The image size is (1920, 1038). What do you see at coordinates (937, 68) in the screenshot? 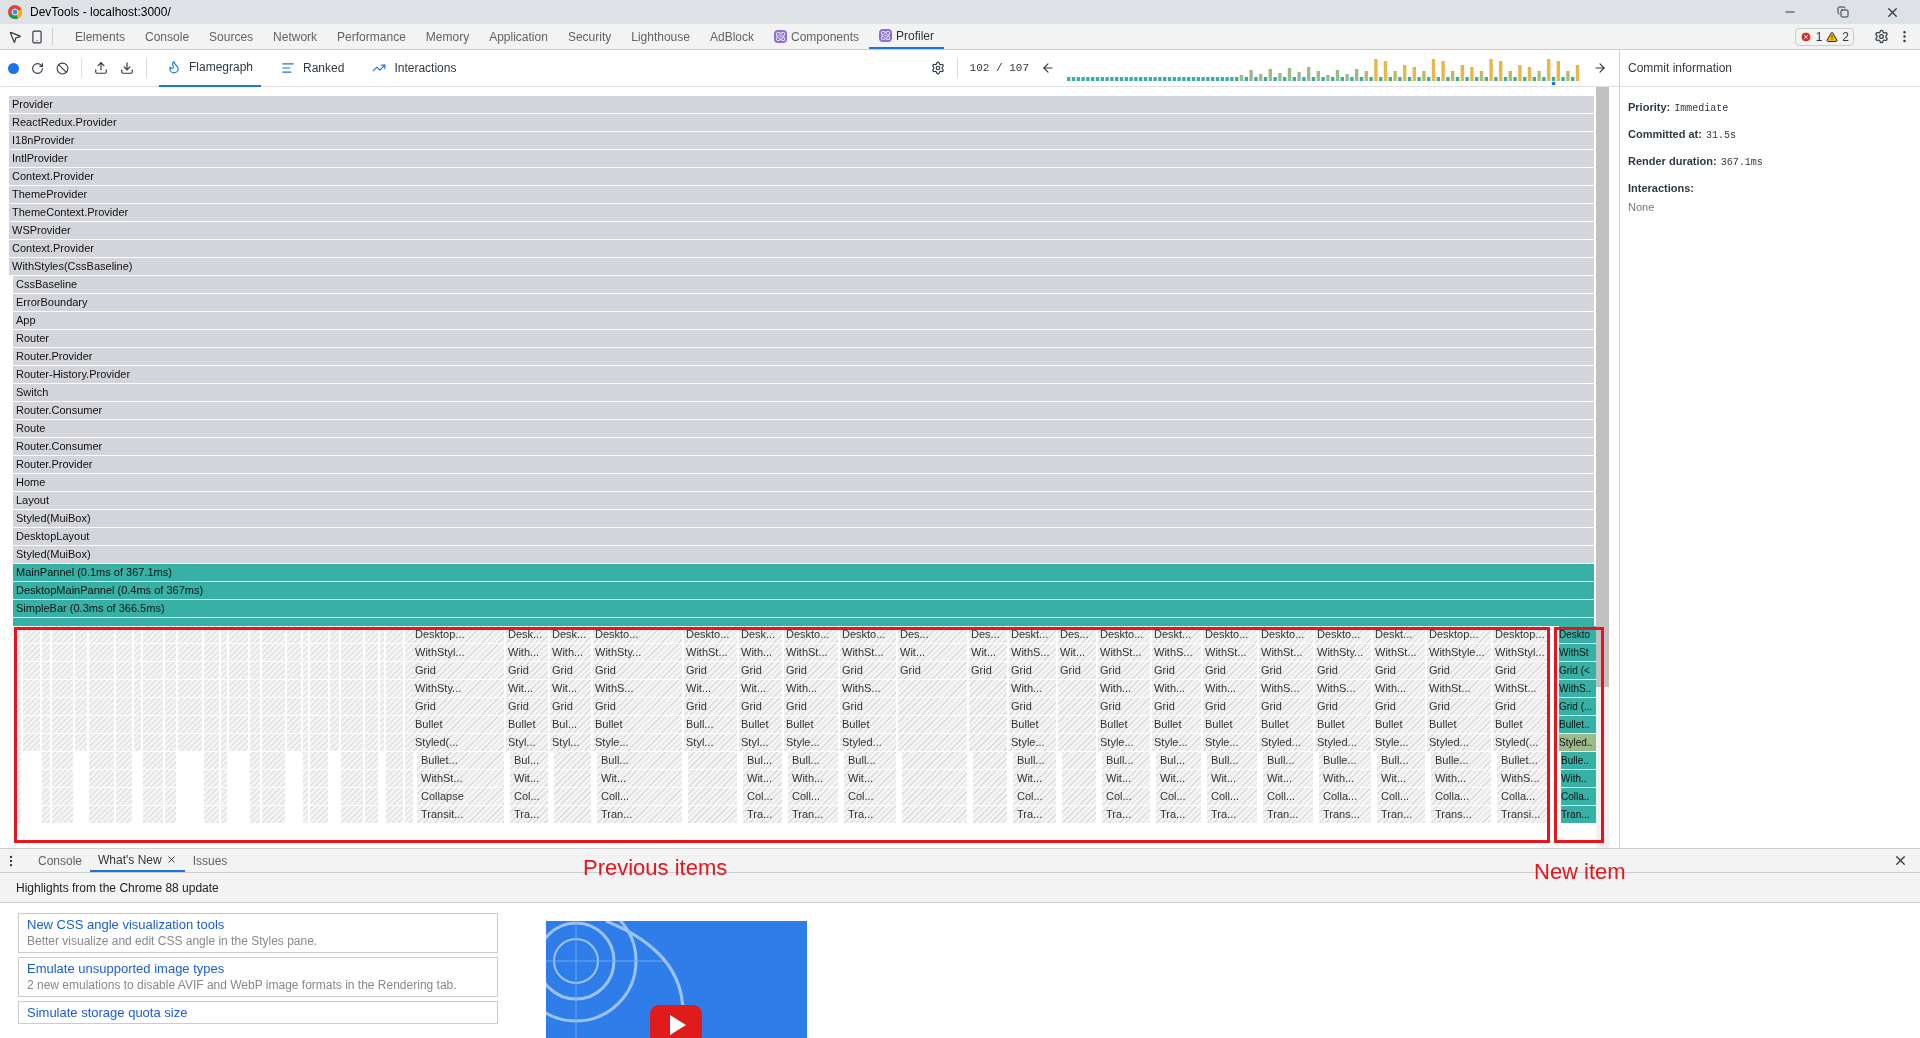
I see `settings-icon` at bounding box center [937, 68].